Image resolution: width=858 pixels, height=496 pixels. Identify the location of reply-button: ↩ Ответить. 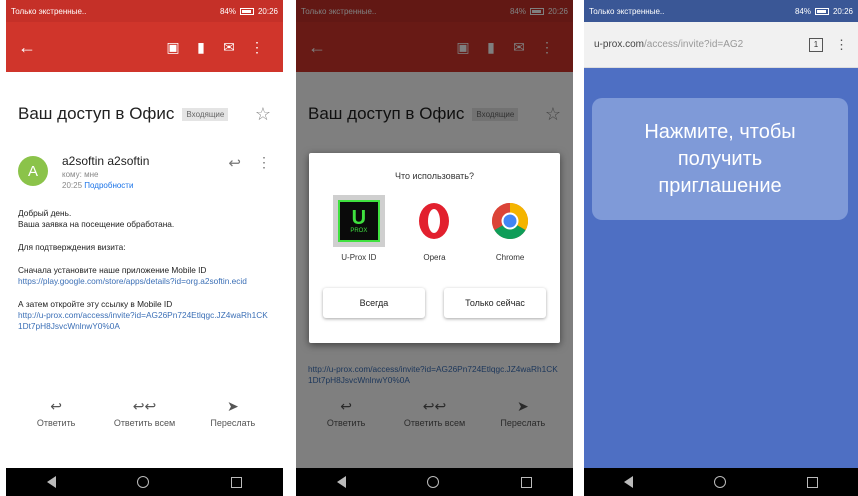
(56, 413).